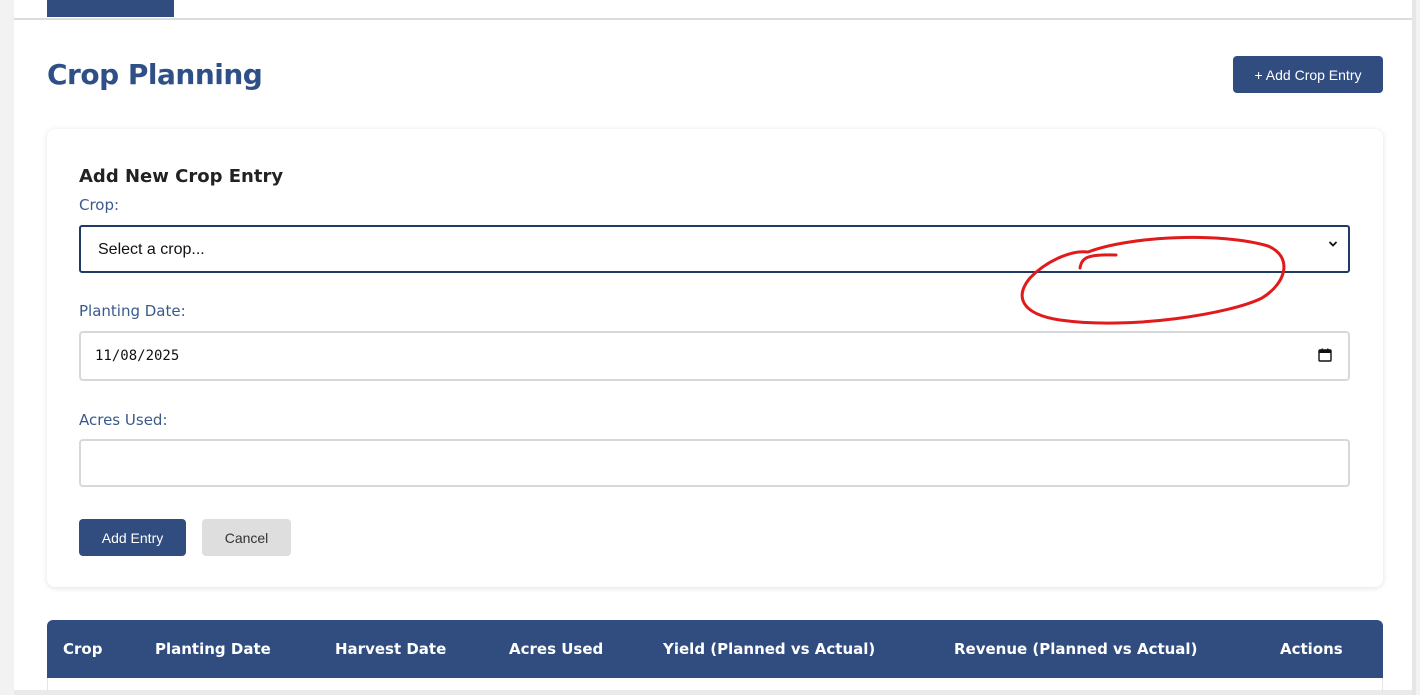 Image resolution: width=1420 pixels, height=695 pixels. What do you see at coordinates (391, 649) in the screenshot?
I see `column-header-harvest-date: Harvest Date` at bounding box center [391, 649].